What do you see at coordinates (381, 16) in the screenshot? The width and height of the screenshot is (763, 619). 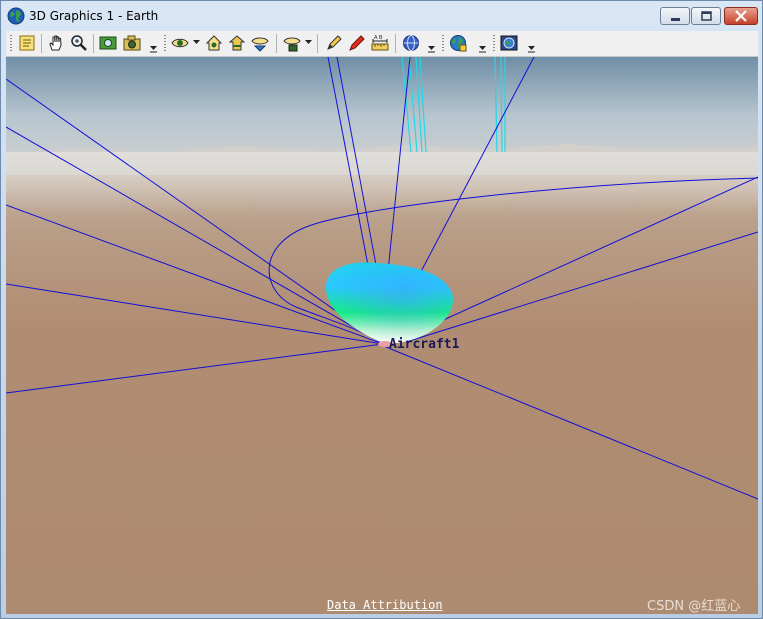 I see `title-bar: 3D Graphics 1 - Earth` at bounding box center [381, 16].